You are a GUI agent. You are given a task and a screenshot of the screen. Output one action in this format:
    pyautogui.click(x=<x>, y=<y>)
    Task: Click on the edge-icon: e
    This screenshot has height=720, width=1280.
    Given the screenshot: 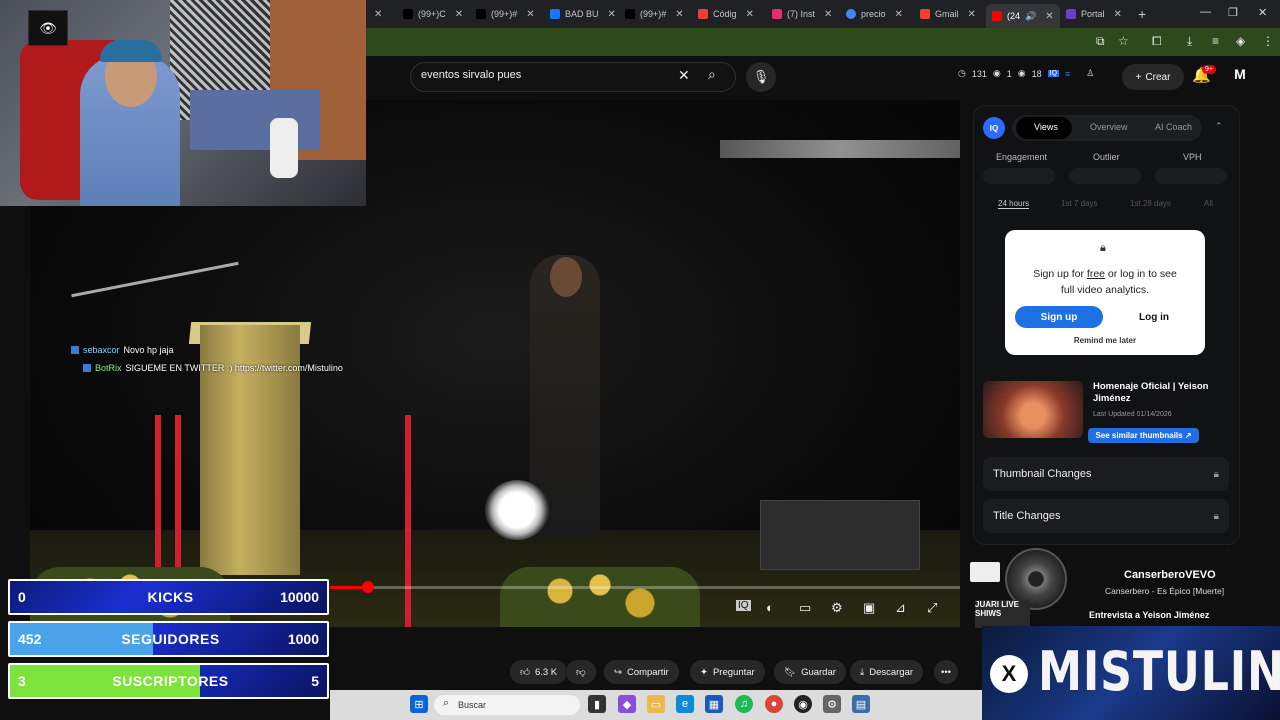 What is the action you would take?
    pyautogui.click(x=685, y=704)
    